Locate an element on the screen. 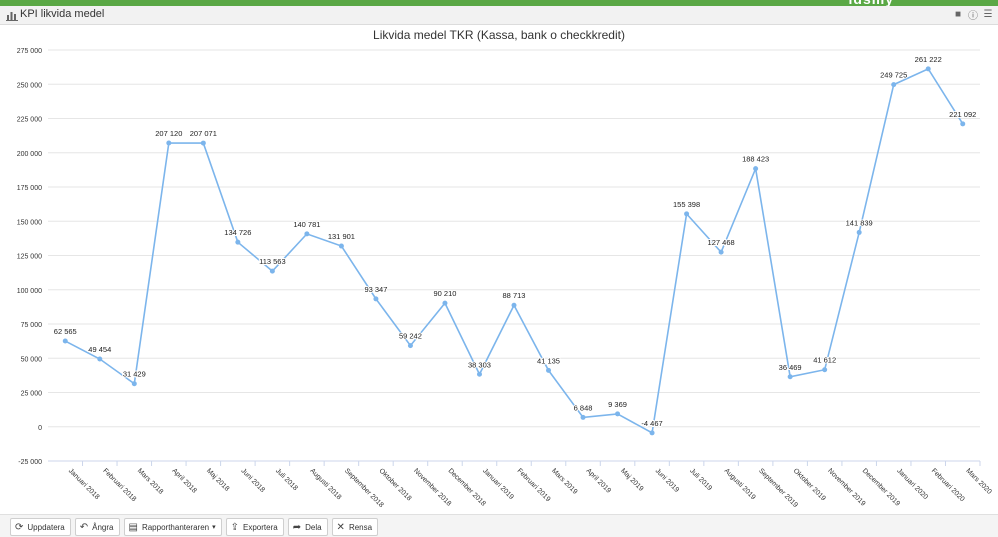 The image size is (998, 537). x-tick-label: November 2018 is located at coordinates (432, 487).